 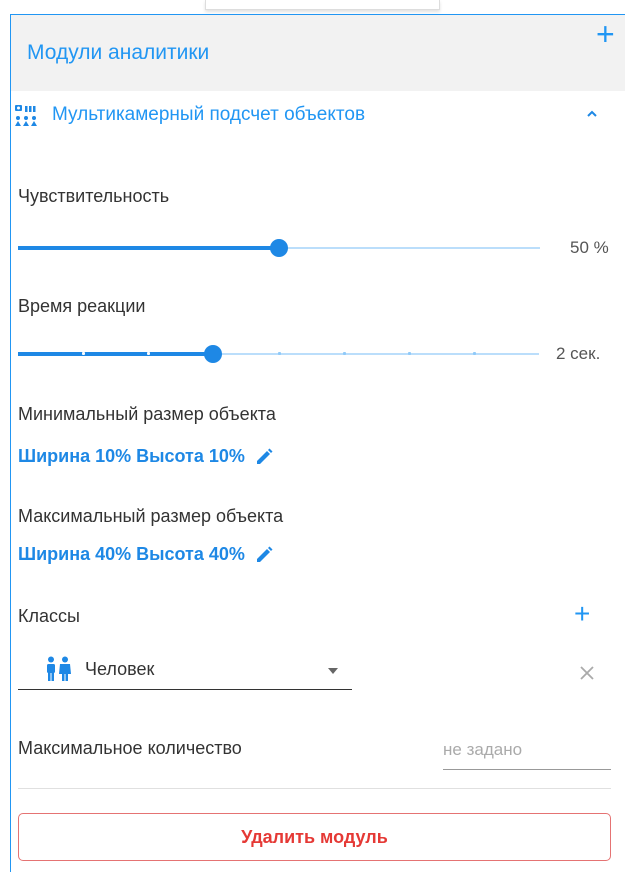 I want to click on reaction-time-slider-thumb, so click(x=213, y=354).